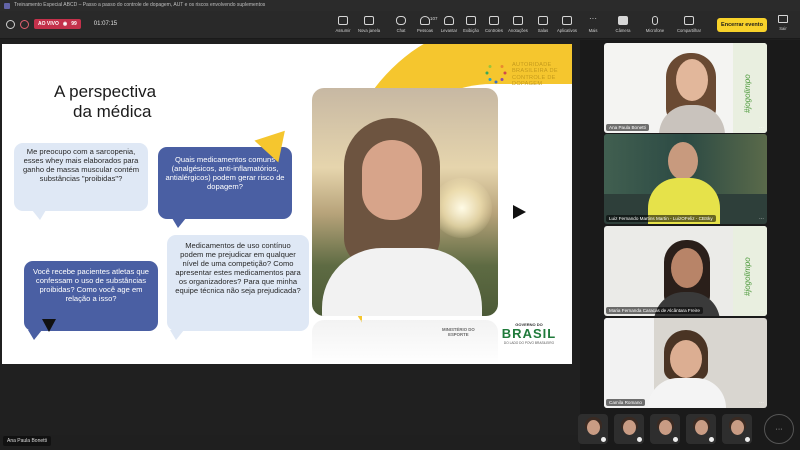 This screenshot has height=450, width=800. I want to click on record-icon, so click(24, 24).